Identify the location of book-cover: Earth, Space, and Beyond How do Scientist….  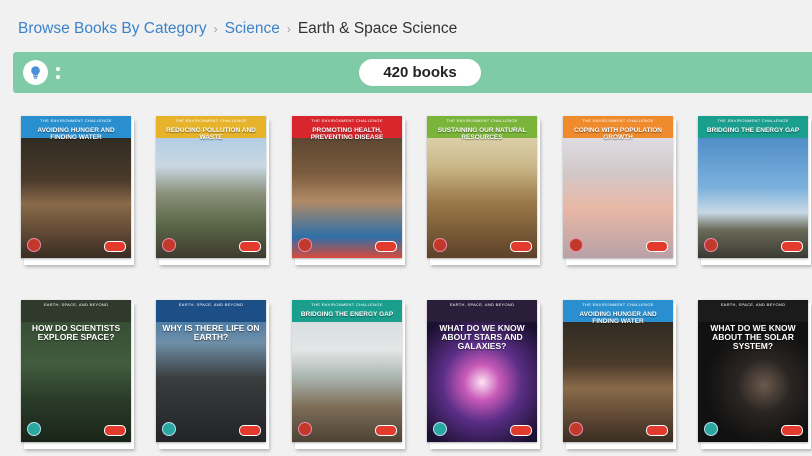
(76, 371).